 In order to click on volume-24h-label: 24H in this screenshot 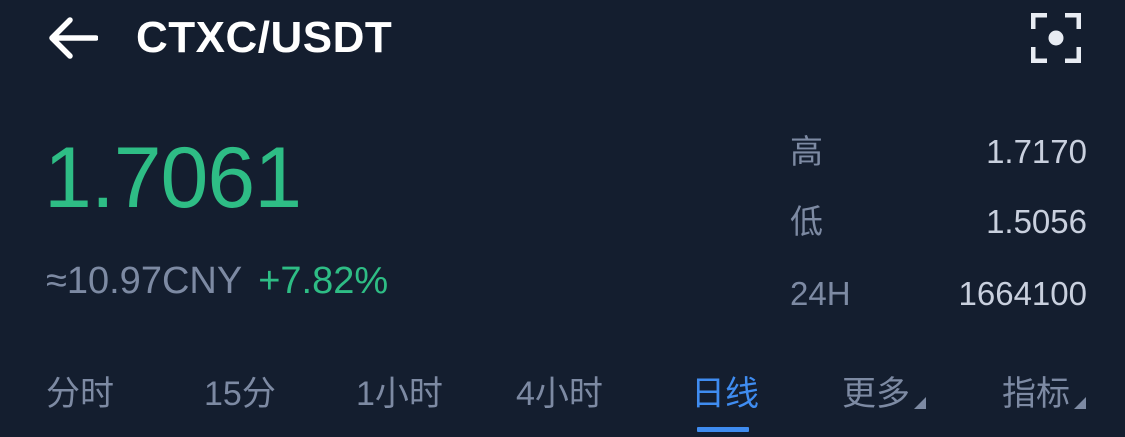, I will do `click(820, 293)`.